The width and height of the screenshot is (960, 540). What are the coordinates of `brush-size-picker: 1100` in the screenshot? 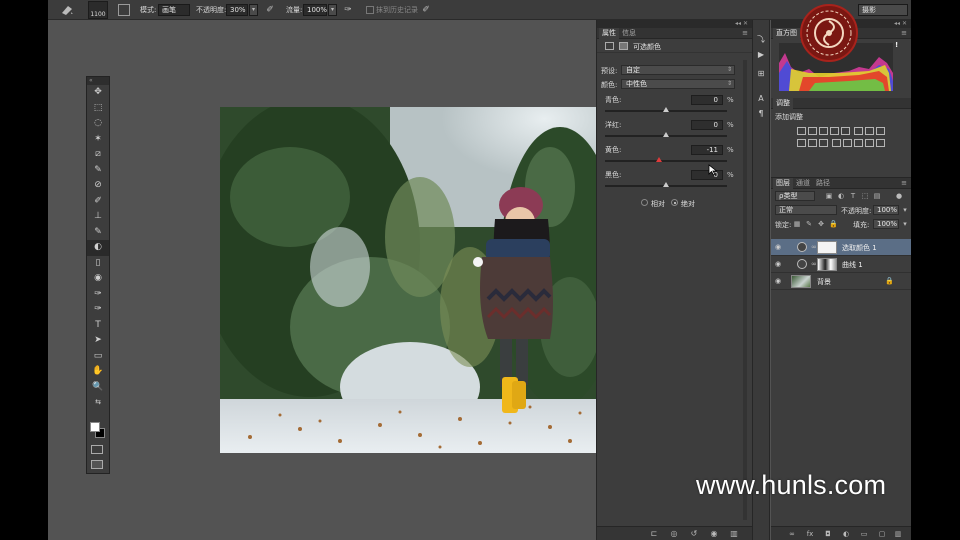 It's located at (98, 10).